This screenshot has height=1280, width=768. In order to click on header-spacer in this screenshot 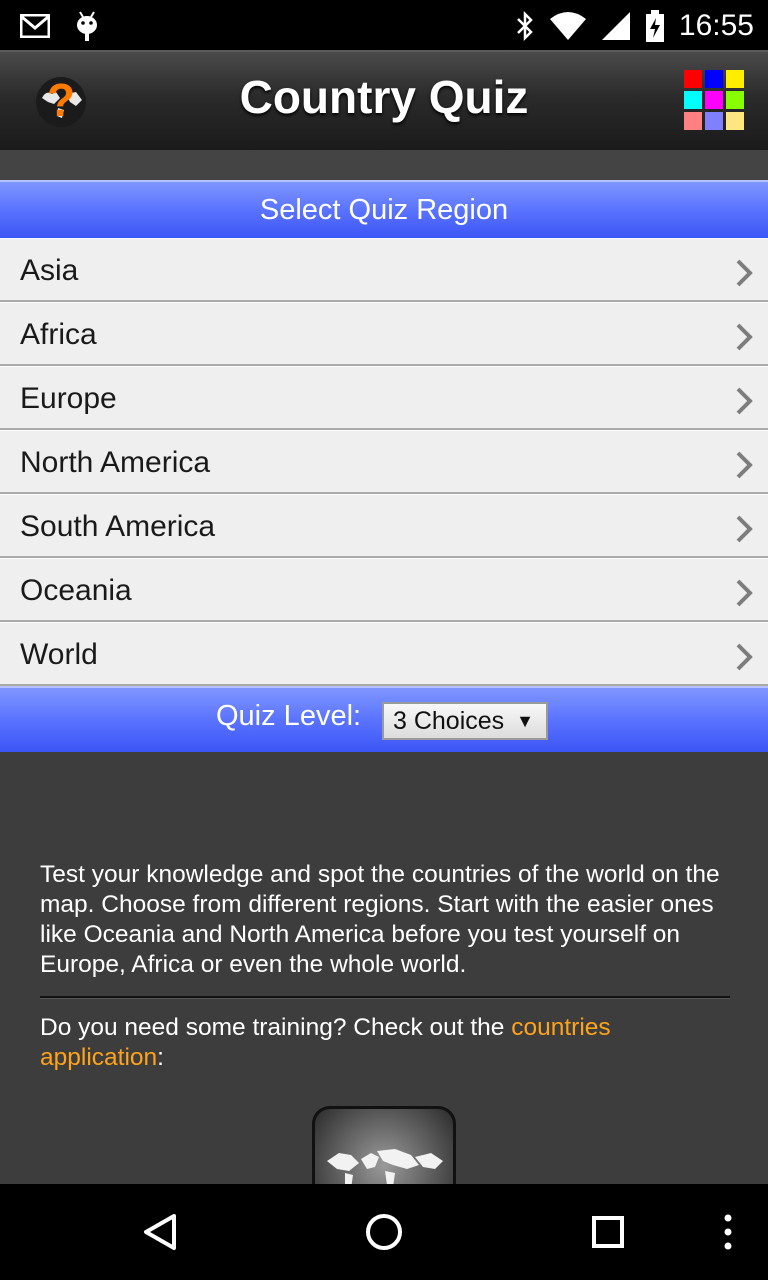, I will do `click(384, 165)`.